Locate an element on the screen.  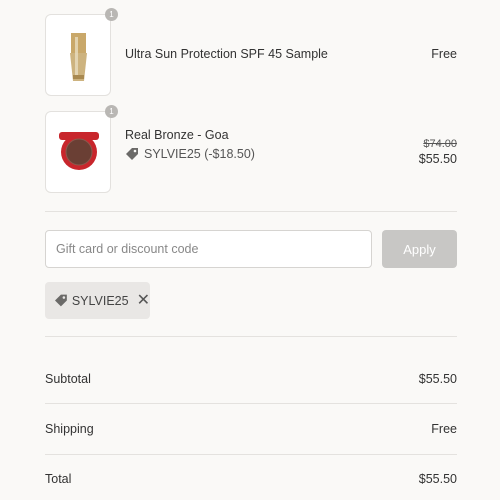
sunscreen-tube-image is located at coordinates (78, 57).